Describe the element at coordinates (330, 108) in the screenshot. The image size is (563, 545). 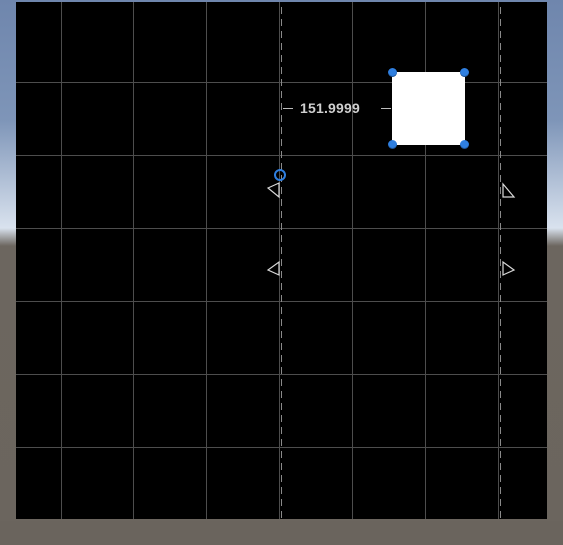
I see `distance-readout: 151.9999` at that location.